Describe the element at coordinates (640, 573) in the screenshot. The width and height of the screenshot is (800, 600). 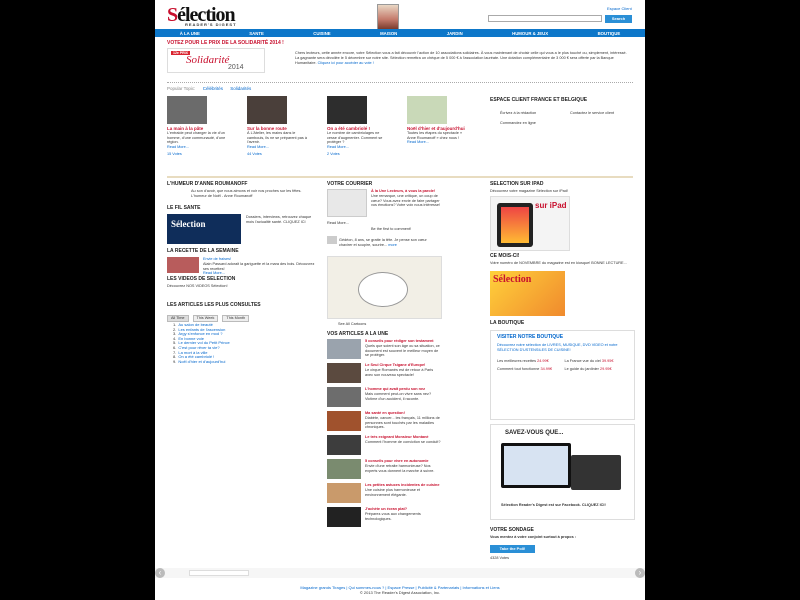
I see `carousel-next-button: ›` at that location.